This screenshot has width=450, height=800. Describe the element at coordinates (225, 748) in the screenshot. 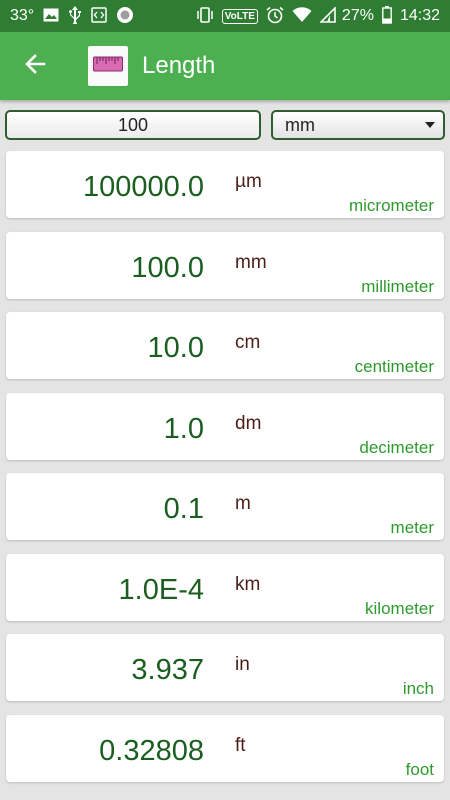

I see `result-card-foot: 0.32808 ft foot` at that location.